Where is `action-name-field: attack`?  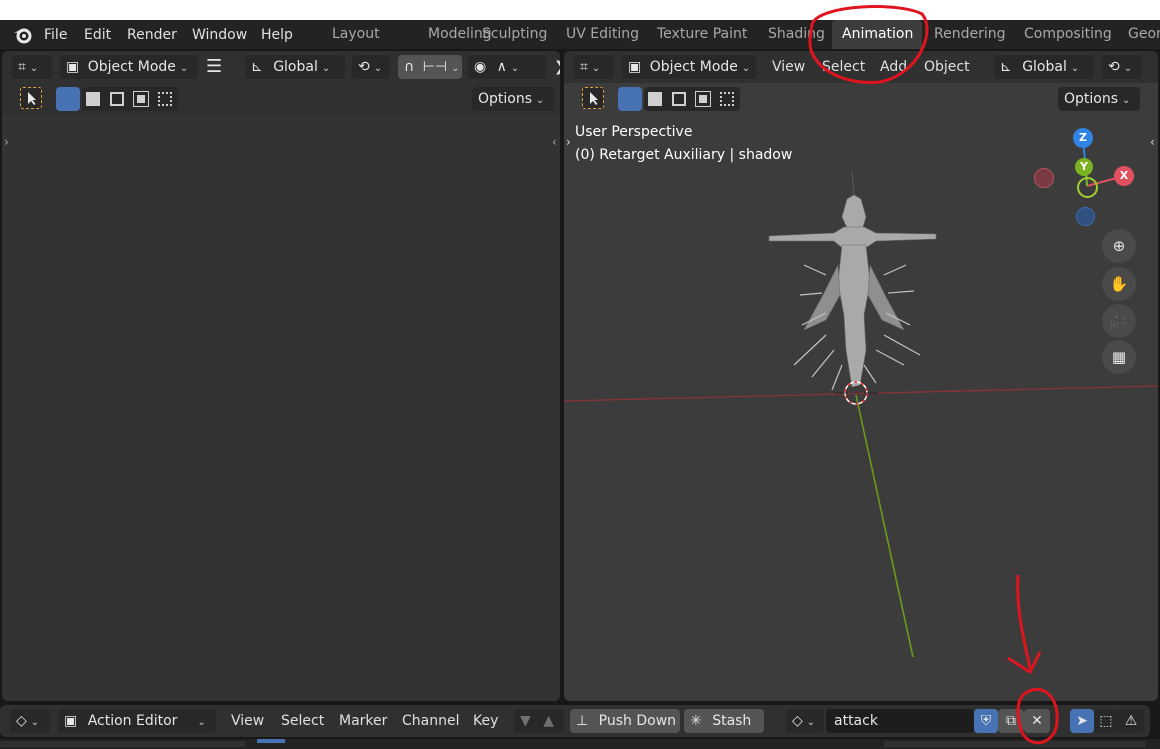
action-name-field: attack is located at coordinates (900, 721).